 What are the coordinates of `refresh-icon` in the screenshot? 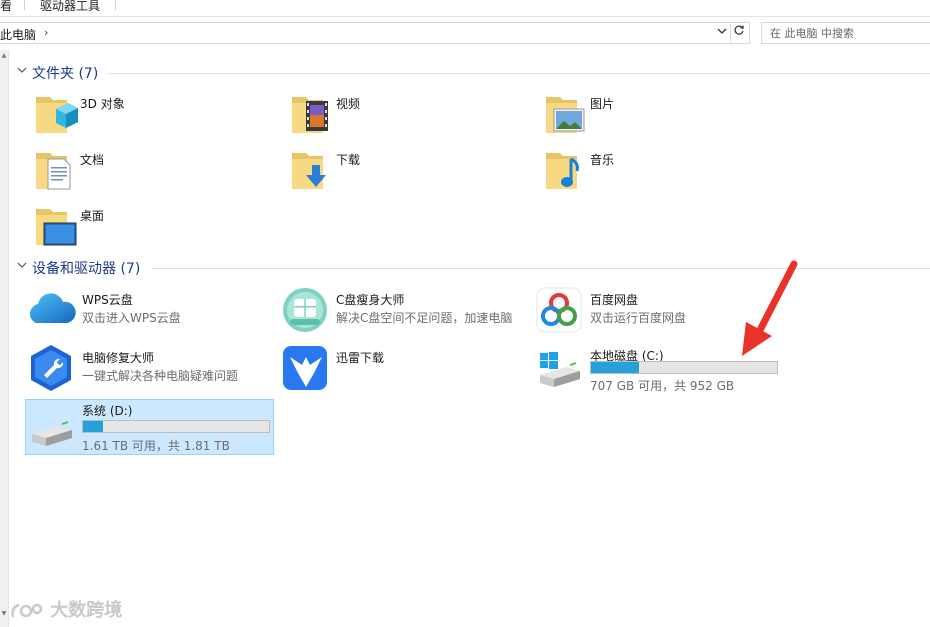 It's located at (738, 33).